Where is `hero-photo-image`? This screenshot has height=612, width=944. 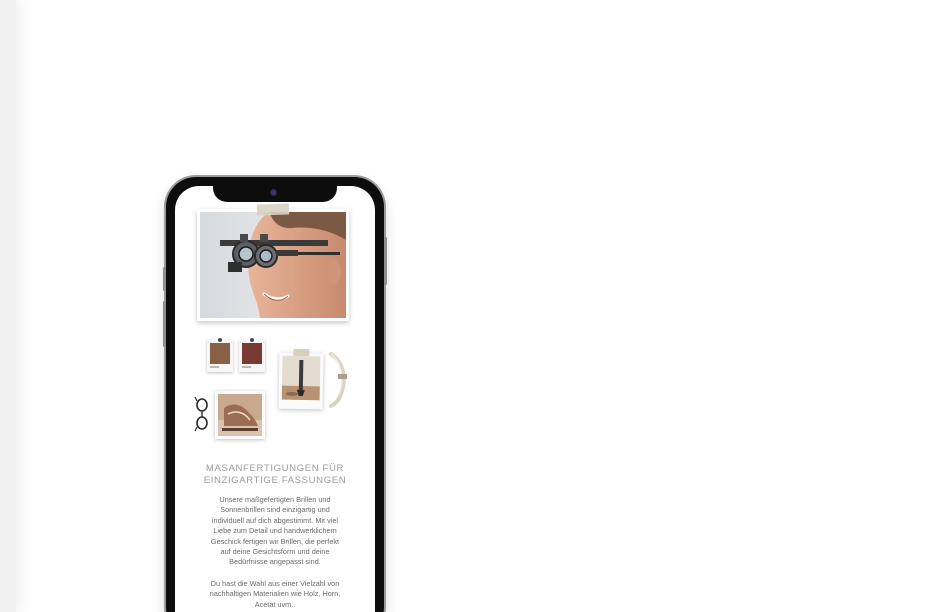
hero-photo-image is located at coordinates (273, 265).